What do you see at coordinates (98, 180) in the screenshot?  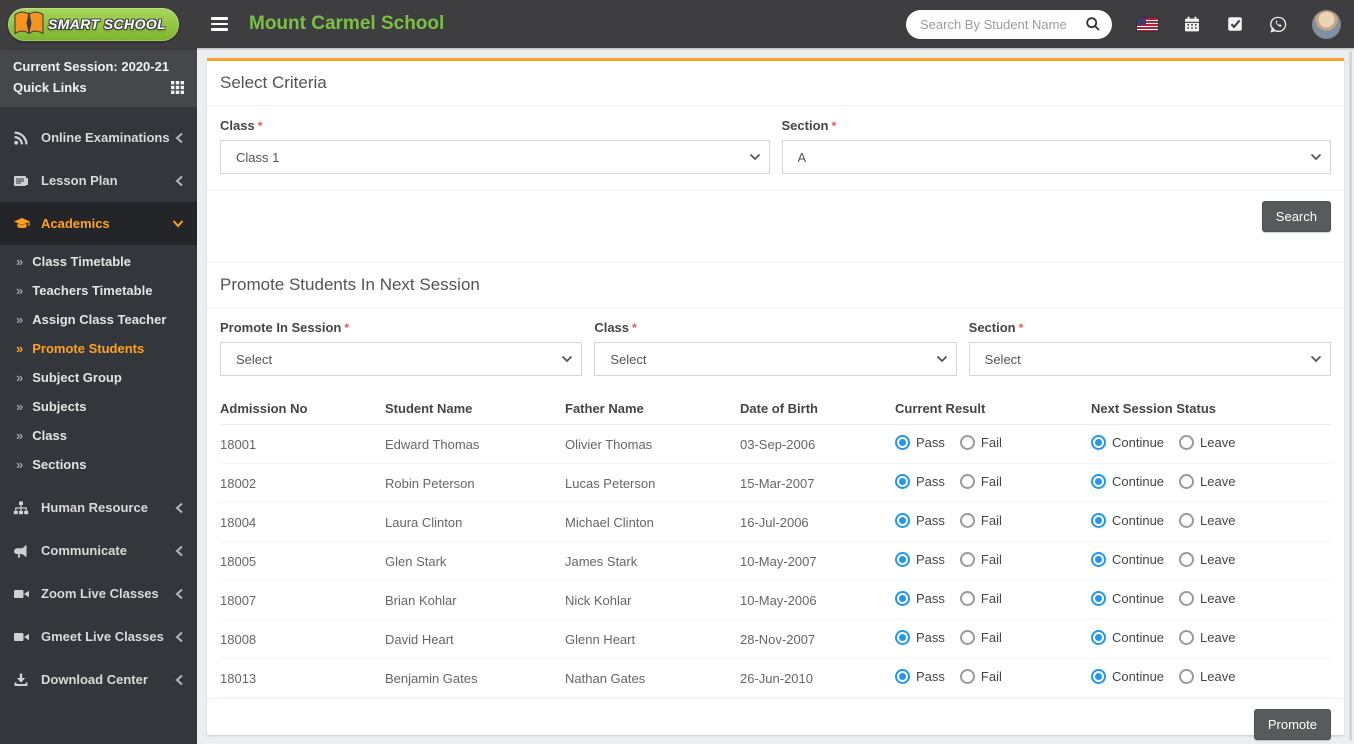 I see `sidebar-item-lesson-plan: Lesson Plan` at bounding box center [98, 180].